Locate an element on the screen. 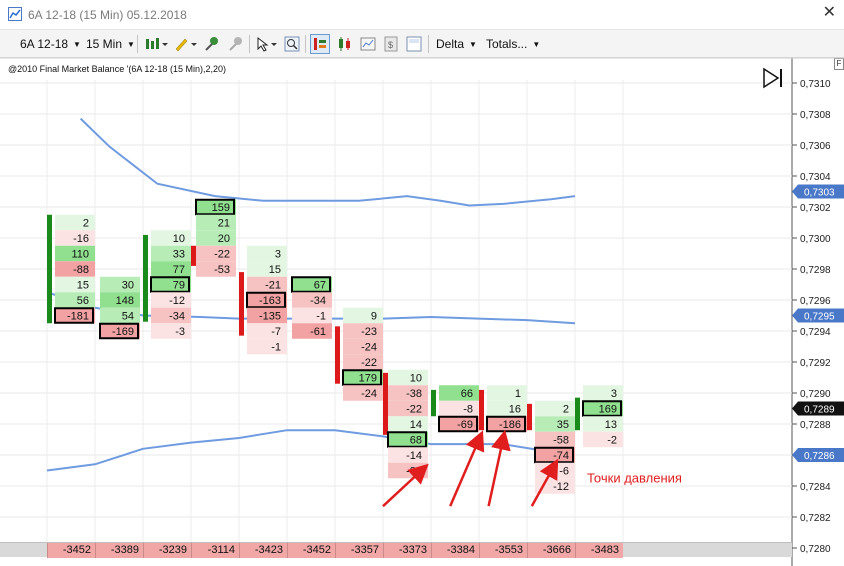  footprint-cell-value: 21 is located at coordinates (224, 223).